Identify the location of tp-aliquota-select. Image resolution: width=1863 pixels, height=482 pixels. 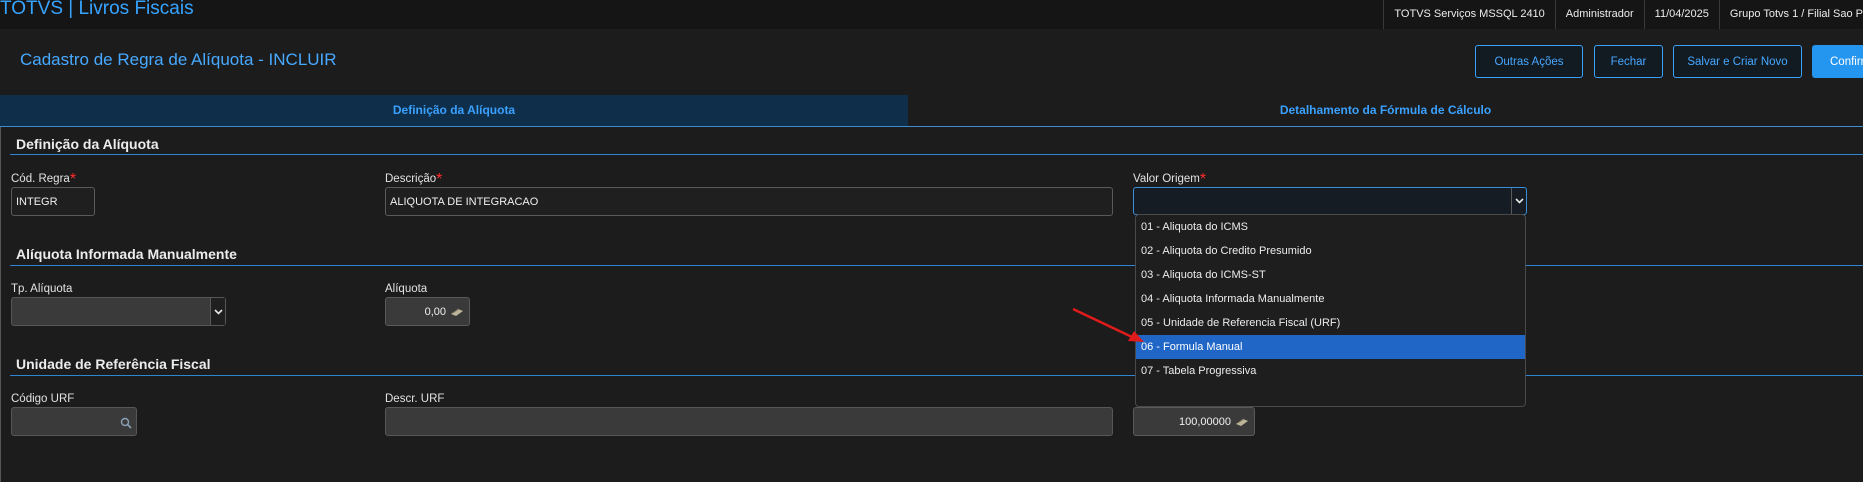
(118, 311).